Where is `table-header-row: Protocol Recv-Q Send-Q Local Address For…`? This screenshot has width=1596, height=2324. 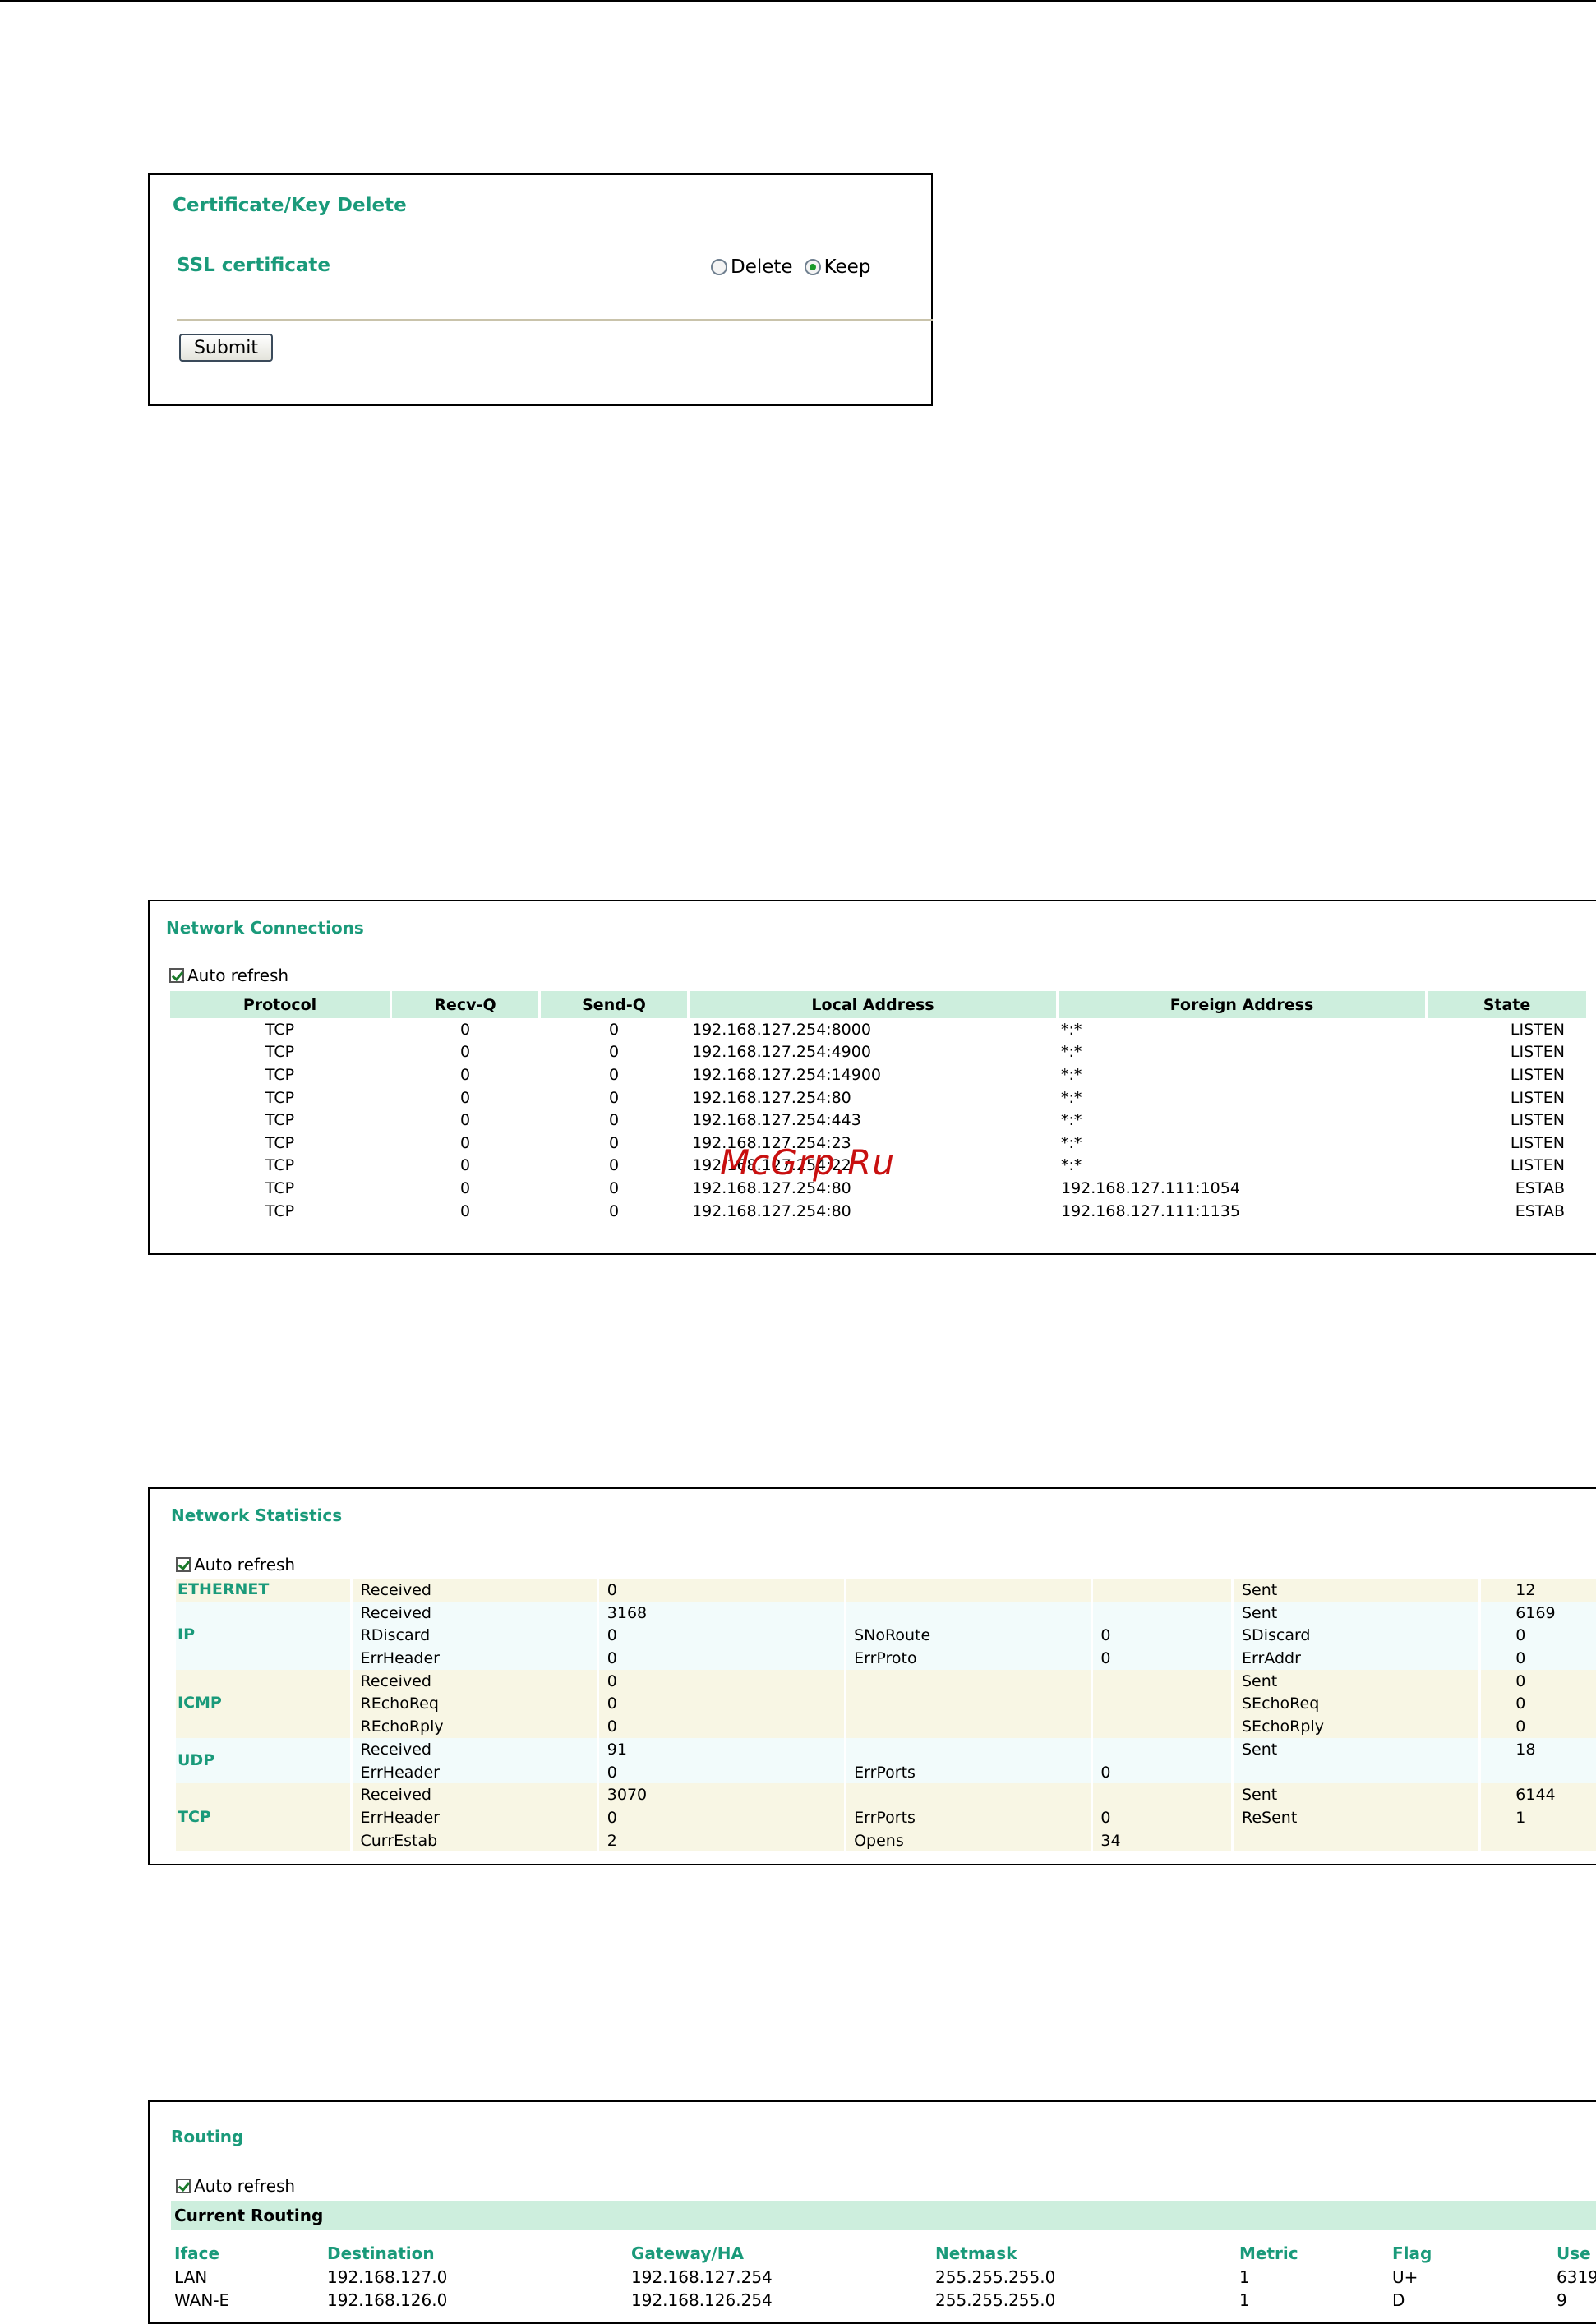 table-header-row: Protocol Recv-Q Send-Q Local Address For… is located at coordinates (878, 1004).